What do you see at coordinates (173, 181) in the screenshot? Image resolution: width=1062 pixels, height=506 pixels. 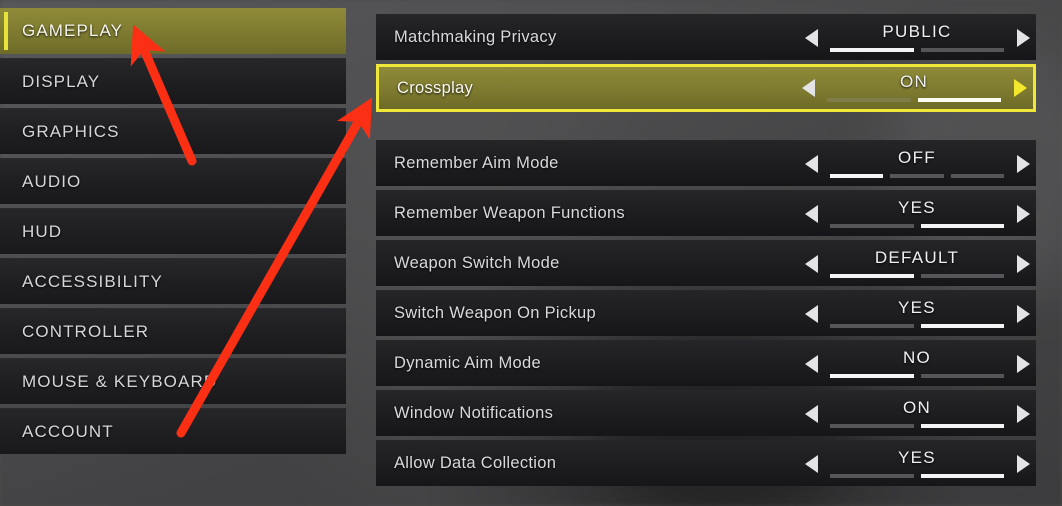 I see `sidebar-item-audio: AUDIO` at bounding box center [173, 181].